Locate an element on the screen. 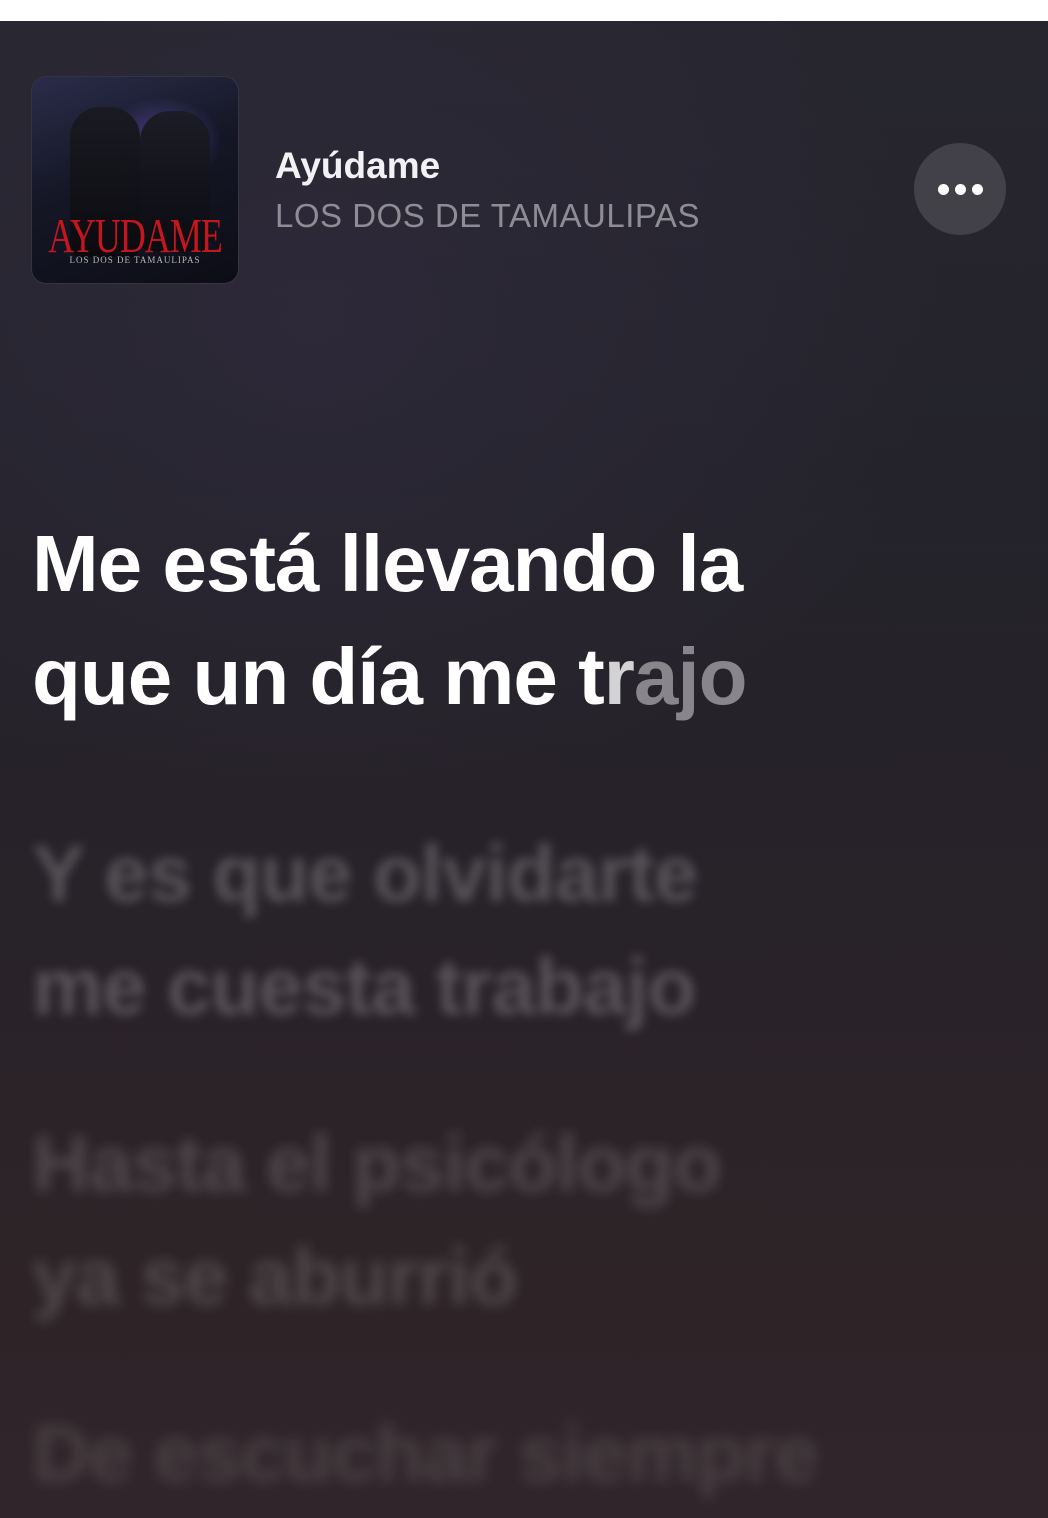 The height and width of the screenshot is (1518, 1048). lyric-line: De escuchar siempre is located at coordinates (425, 1453).